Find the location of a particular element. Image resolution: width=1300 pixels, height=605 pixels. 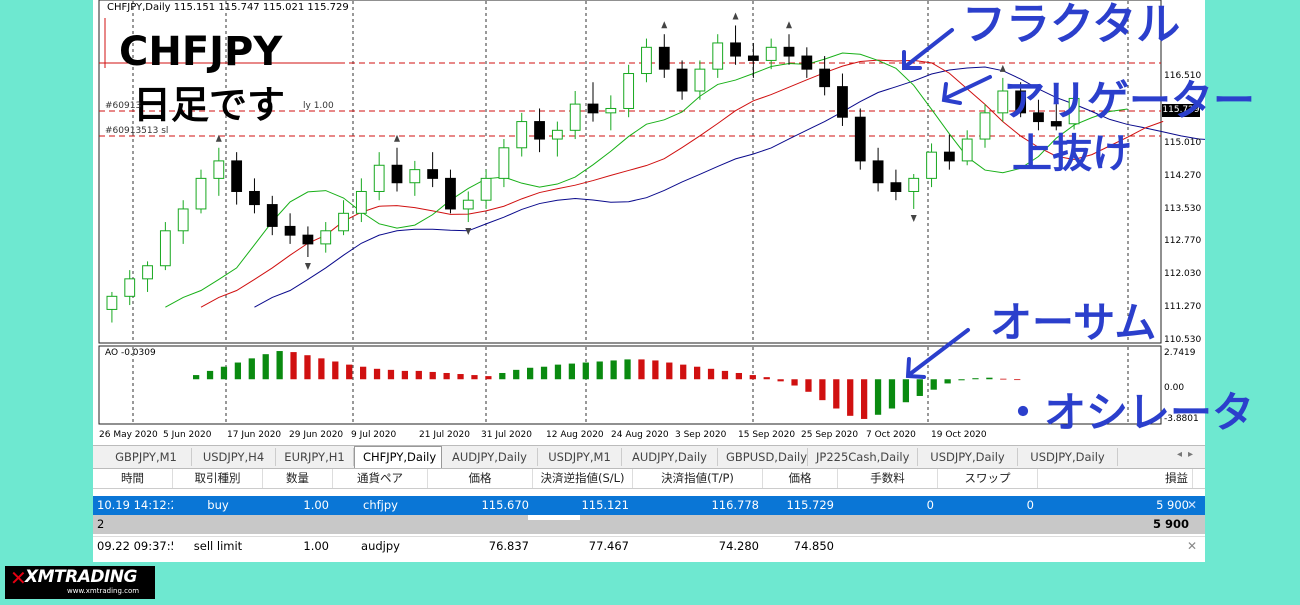

header-cell: 決済逆指値(S/L) is located at coordinates (583, 478).